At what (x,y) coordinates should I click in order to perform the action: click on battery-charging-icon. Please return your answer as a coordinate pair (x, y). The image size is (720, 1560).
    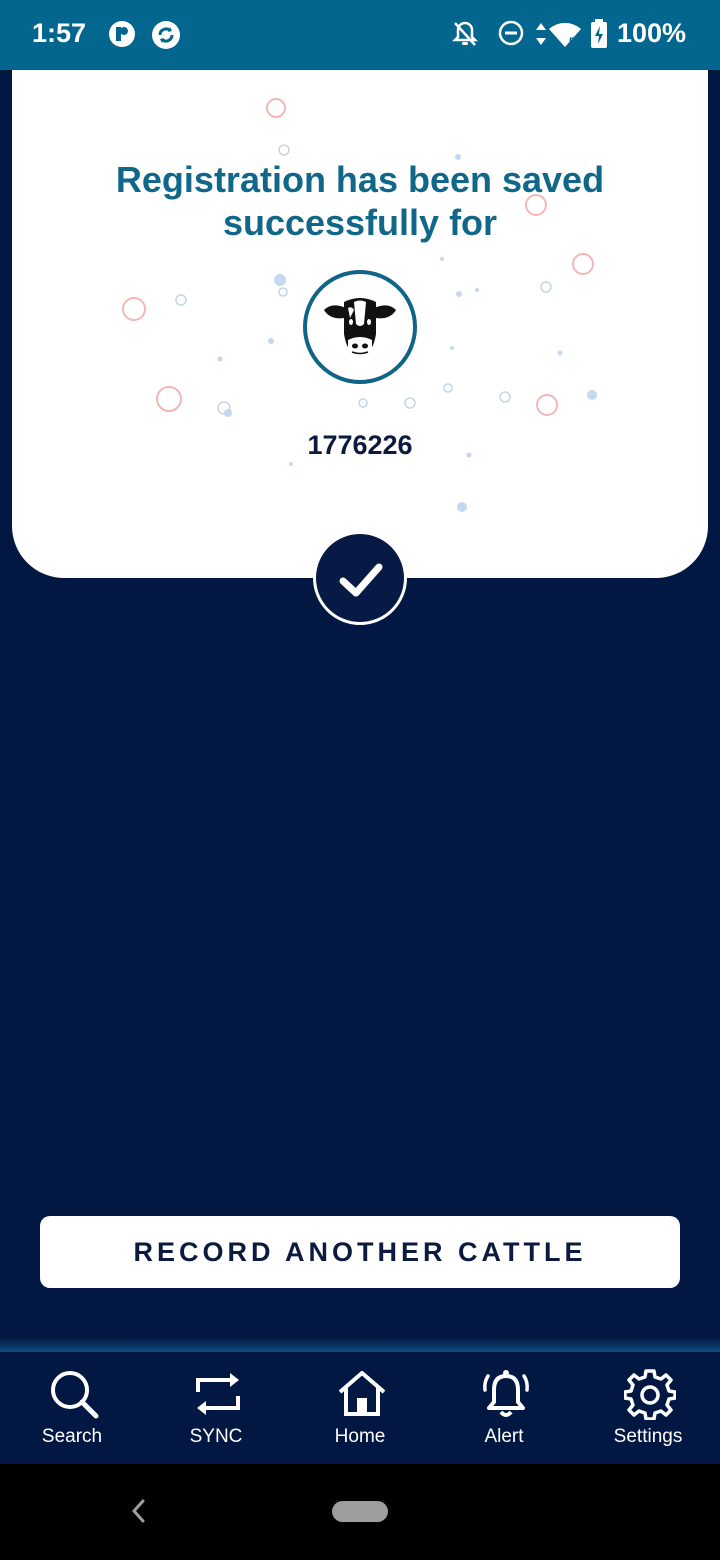
    Looking at the image, I should click on (599, 36).